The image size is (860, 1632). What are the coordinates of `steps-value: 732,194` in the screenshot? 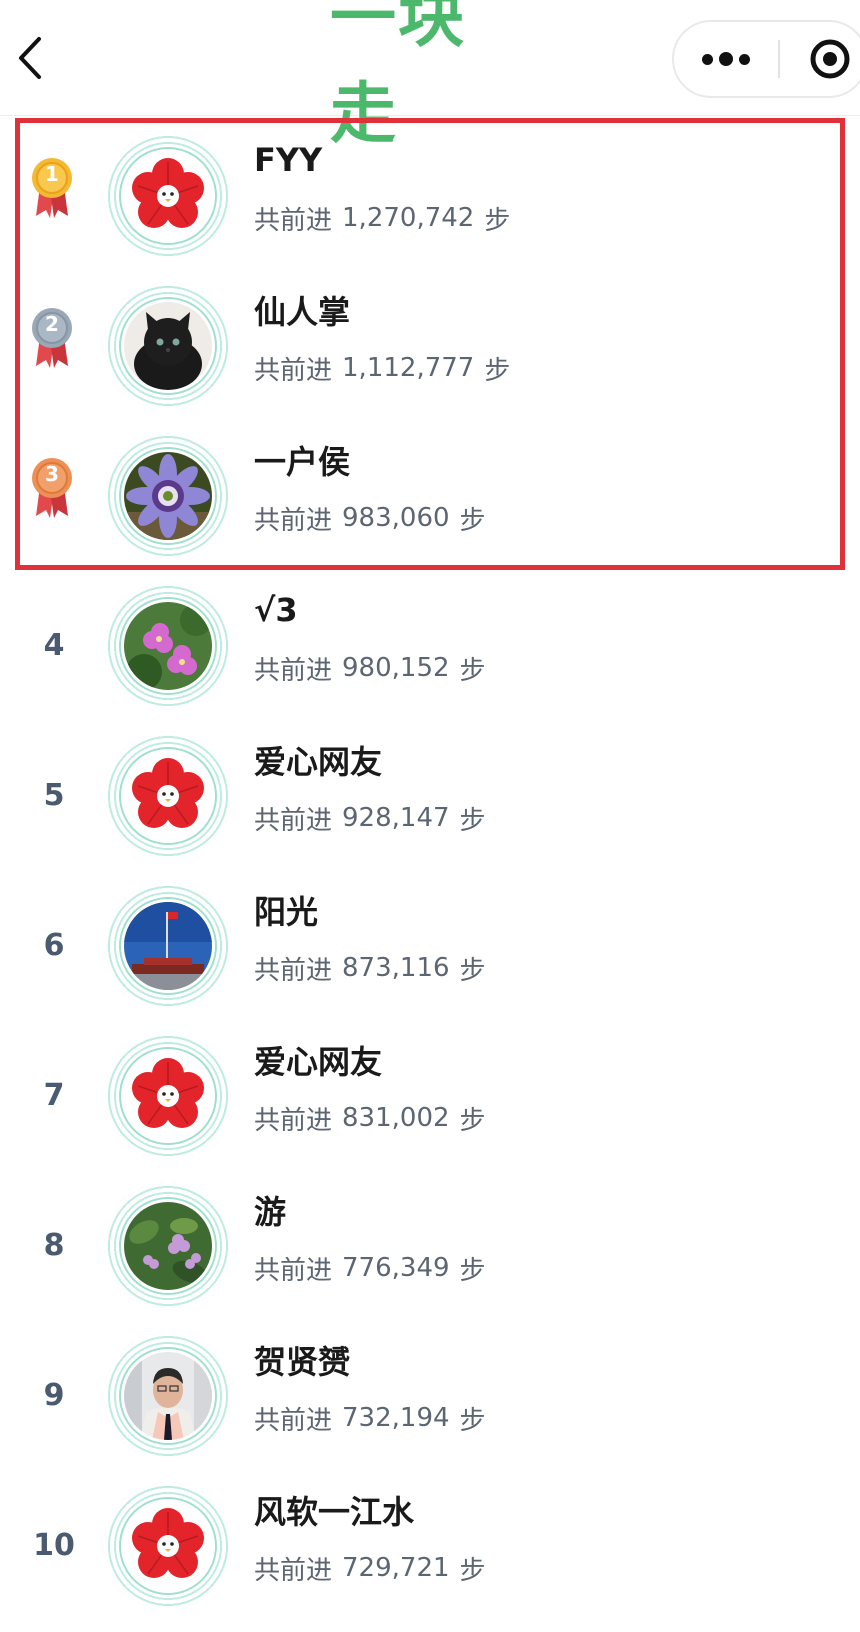 It's located at (396, 1418).